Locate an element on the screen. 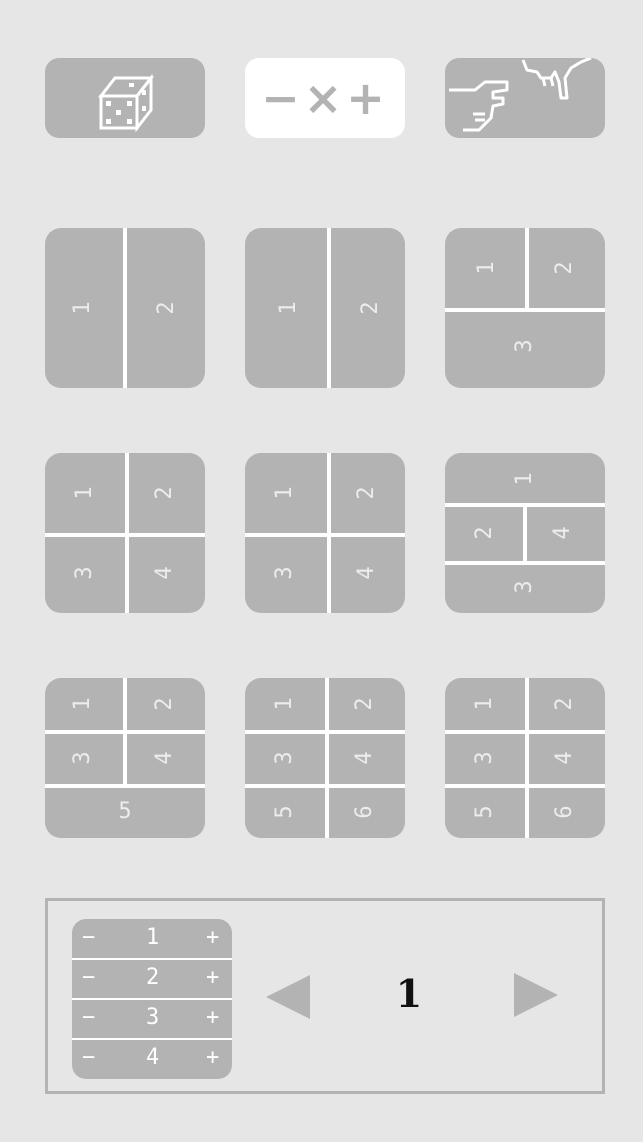  dice-button is located at coordinates (125, 98).